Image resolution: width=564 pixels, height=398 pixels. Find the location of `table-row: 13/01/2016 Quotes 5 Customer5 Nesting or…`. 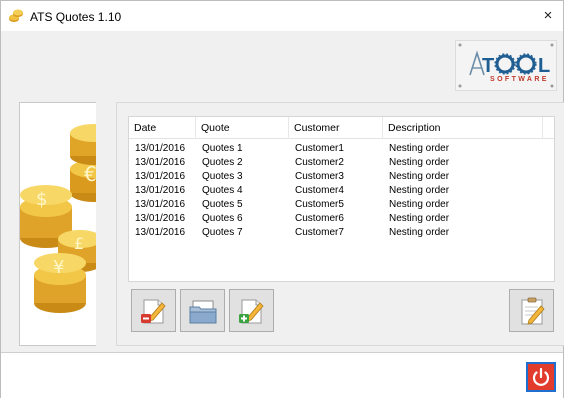

table-row: 13/01/2016 Quotes 5 Customer5 Nesting or… is located at coordinates (341, 205).